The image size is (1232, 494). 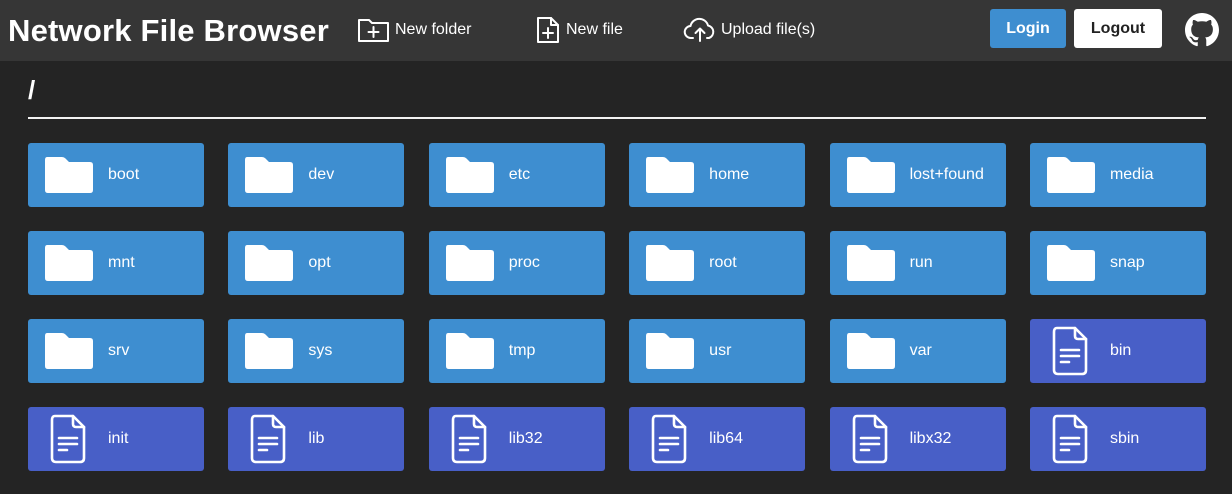 I want to click on folder-tile: proc, so click(x=516, y=263).